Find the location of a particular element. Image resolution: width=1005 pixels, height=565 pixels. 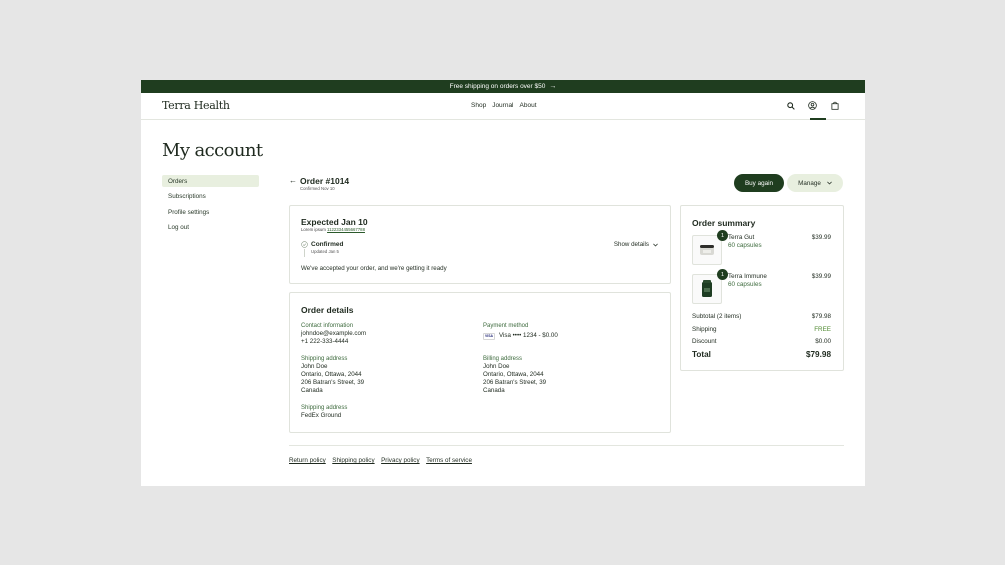

contact-label: Contact information is located at coordinates (327, 326).